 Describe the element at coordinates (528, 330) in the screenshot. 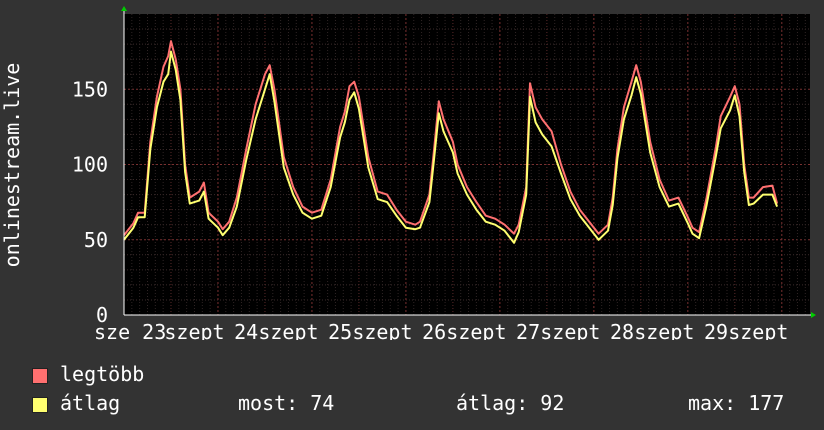

I see `x-tick-label: 27` at that location.